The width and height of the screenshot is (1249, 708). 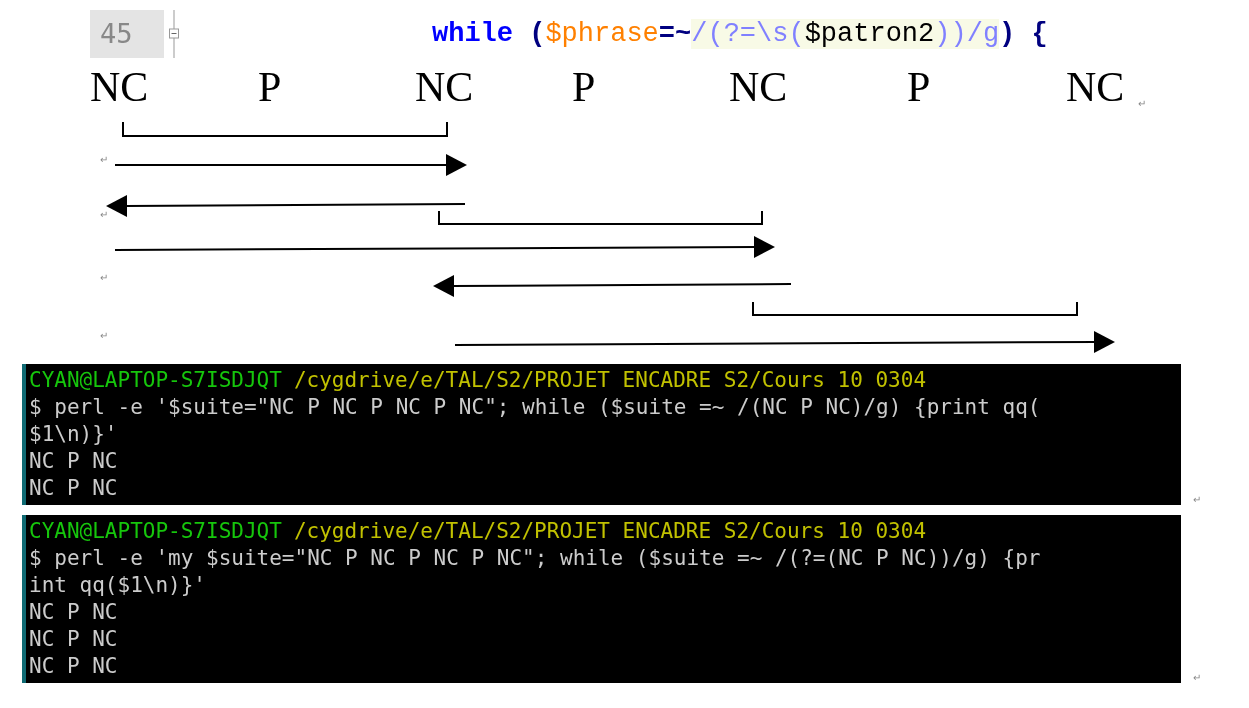 What do you see at coordinates (174, 34) in the screenshot?
I see `fold-icon` at bounding box center [174, 34].